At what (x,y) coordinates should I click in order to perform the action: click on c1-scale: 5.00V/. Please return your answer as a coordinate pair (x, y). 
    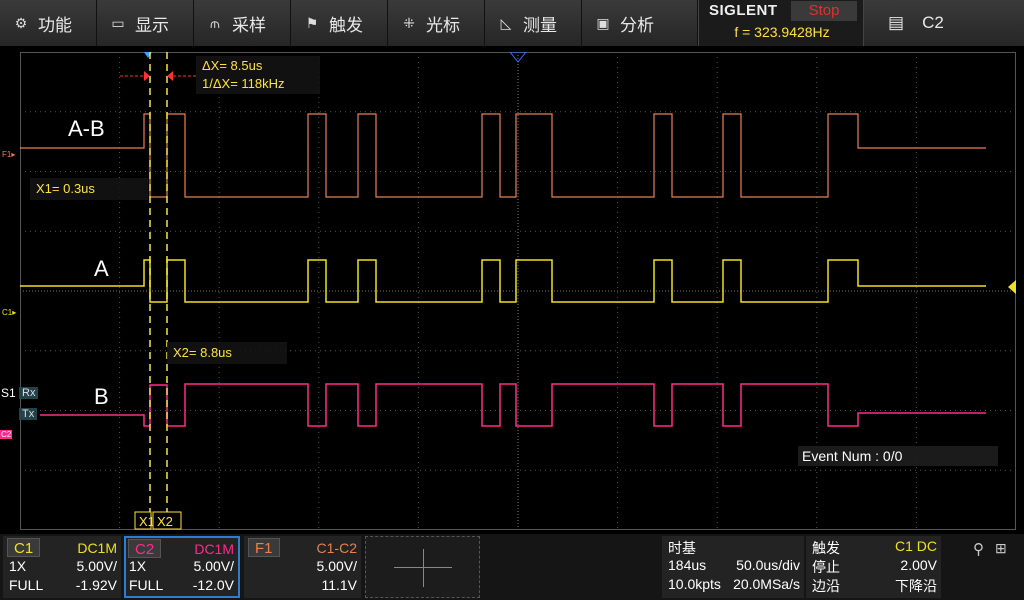
    Looking at the image, I should click on (96, 566).